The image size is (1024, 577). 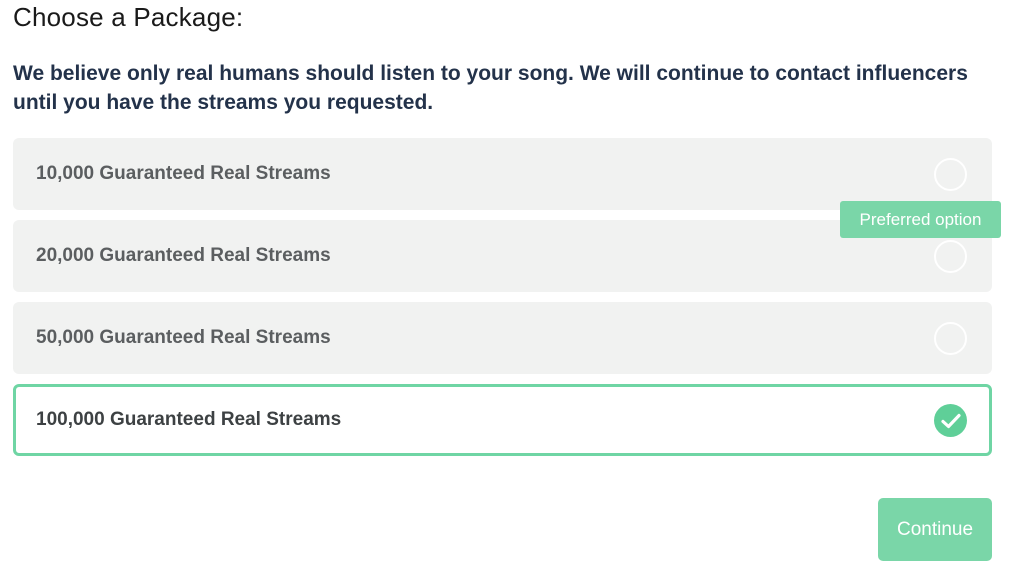 I want to click on checkmark-icon, so click(x=950, y=420).